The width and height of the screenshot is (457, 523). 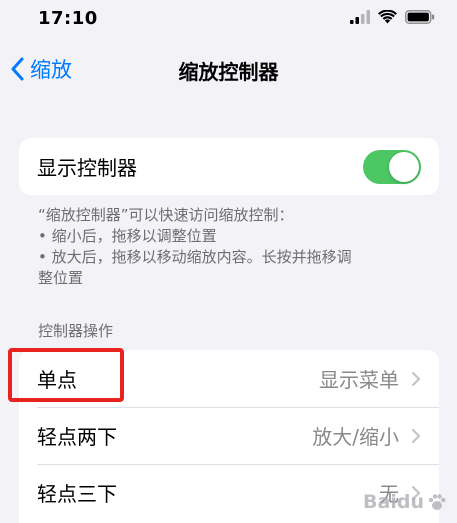 What do you see at coordinates (437, 502) in the screenshot?
I see `paw-icon` at bounding box center [437, 502].